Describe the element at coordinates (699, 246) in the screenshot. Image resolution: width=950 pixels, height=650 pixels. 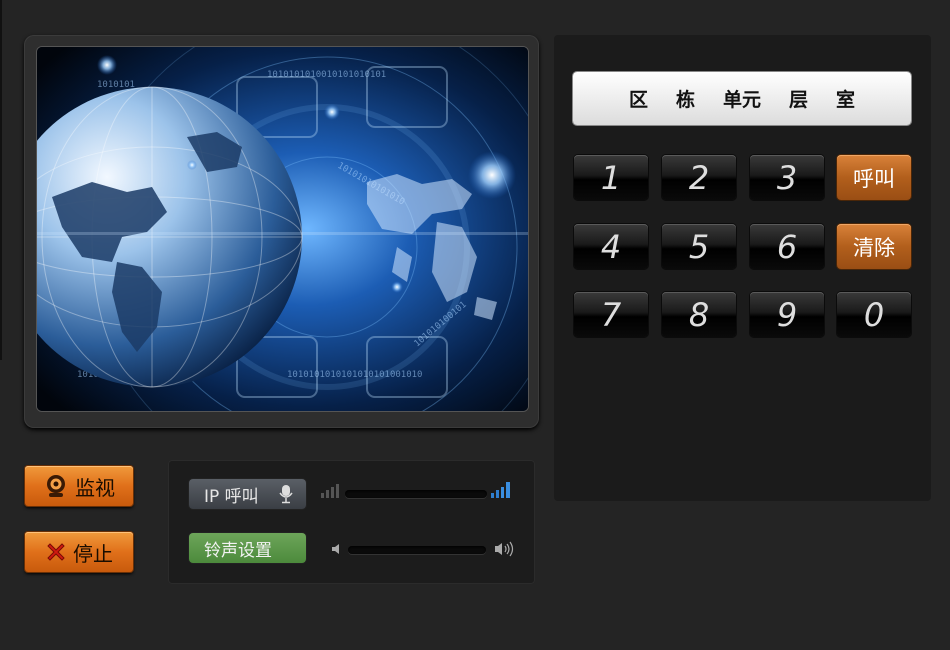
I see `key-5: 5` at that location.